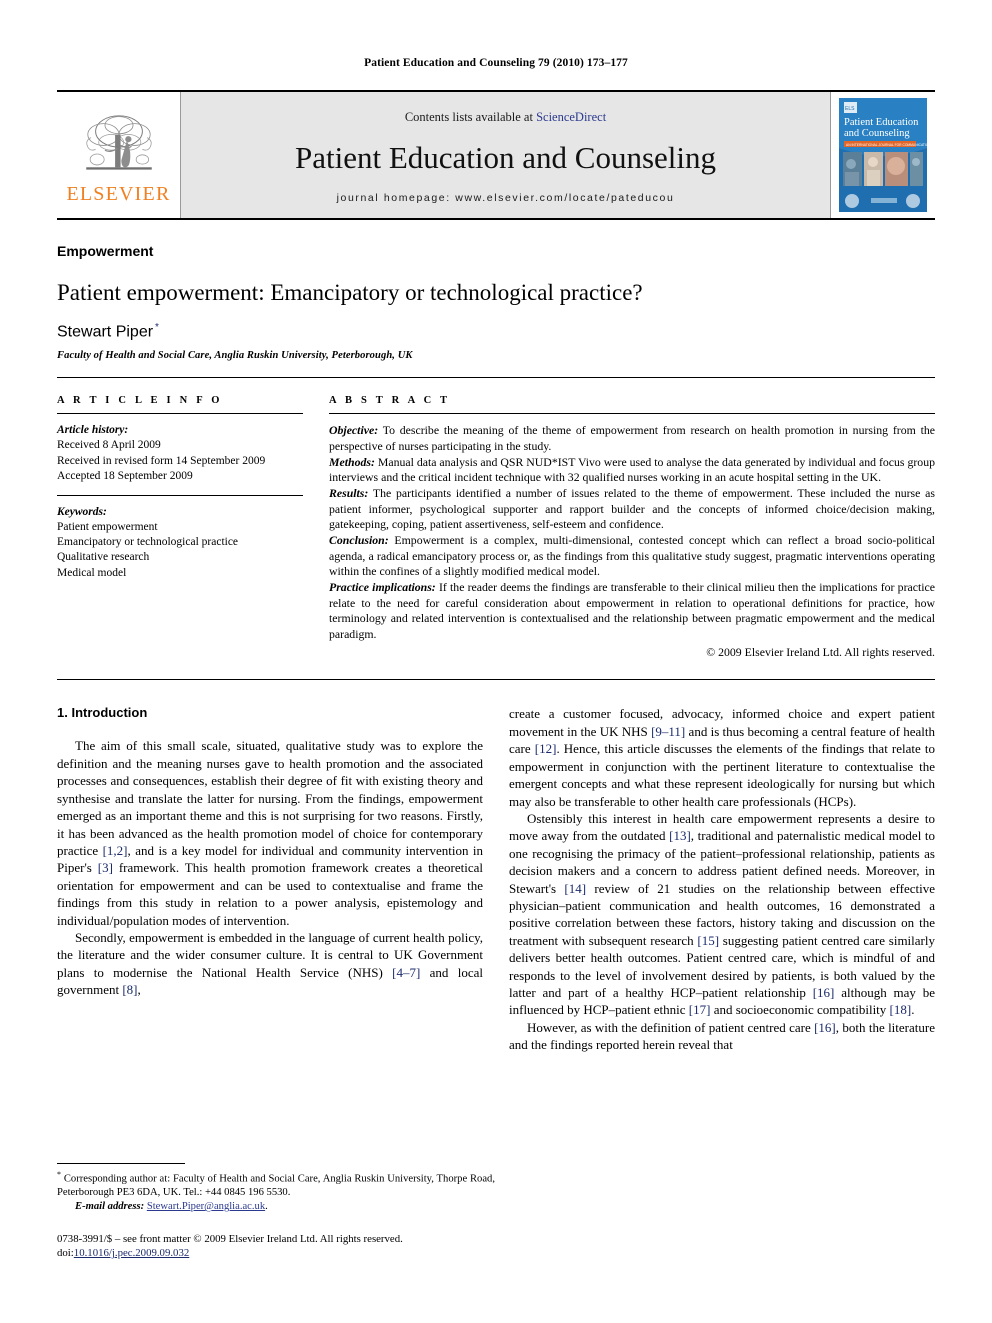 The width and height of the screenshot is (992, 1323). What do you see at coordinates (118, 193) in the screenshot?
I see `elsevier-wordmark: ELSEVIER` at bounding box center [118, 193].